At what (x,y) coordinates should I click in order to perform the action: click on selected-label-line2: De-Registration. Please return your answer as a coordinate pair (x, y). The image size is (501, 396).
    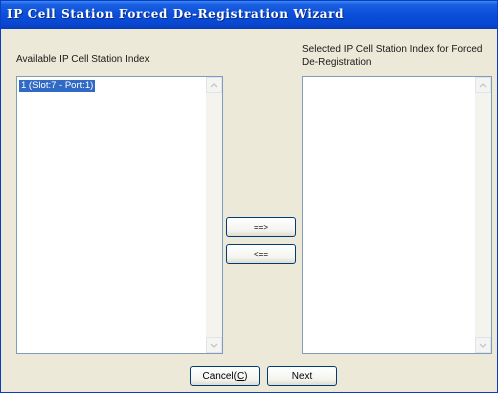
    Looking at the image, I should click on (337, 62).